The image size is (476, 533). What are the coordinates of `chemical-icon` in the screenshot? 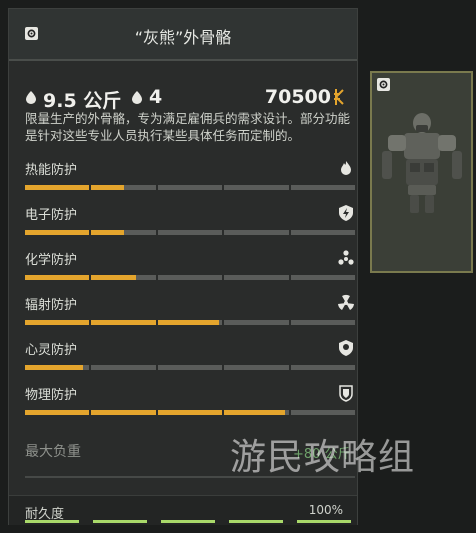 It's located at (346, 257).